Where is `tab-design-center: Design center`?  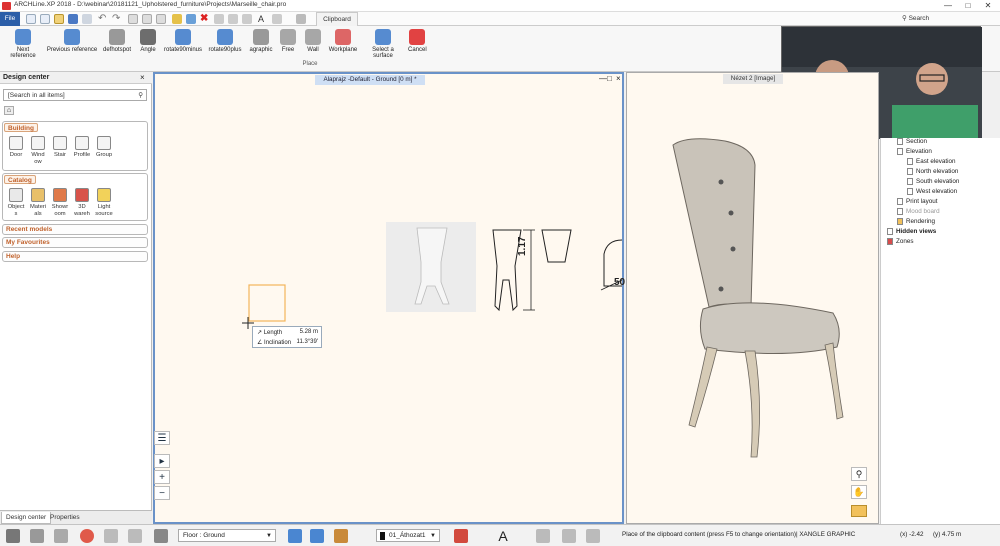
tab-design-center: Design center is located at coordinates (26, 518).